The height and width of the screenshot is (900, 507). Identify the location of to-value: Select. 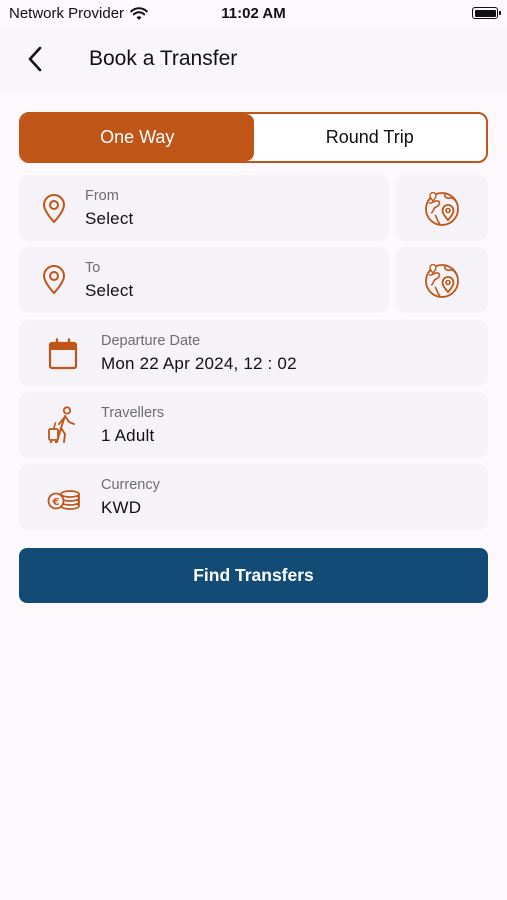
(109, 290).